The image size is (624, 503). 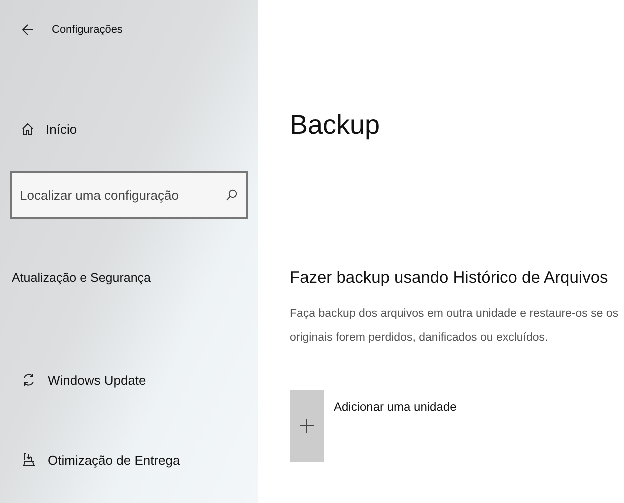 I want to click on plus-icon, so click(x=307, y=426).